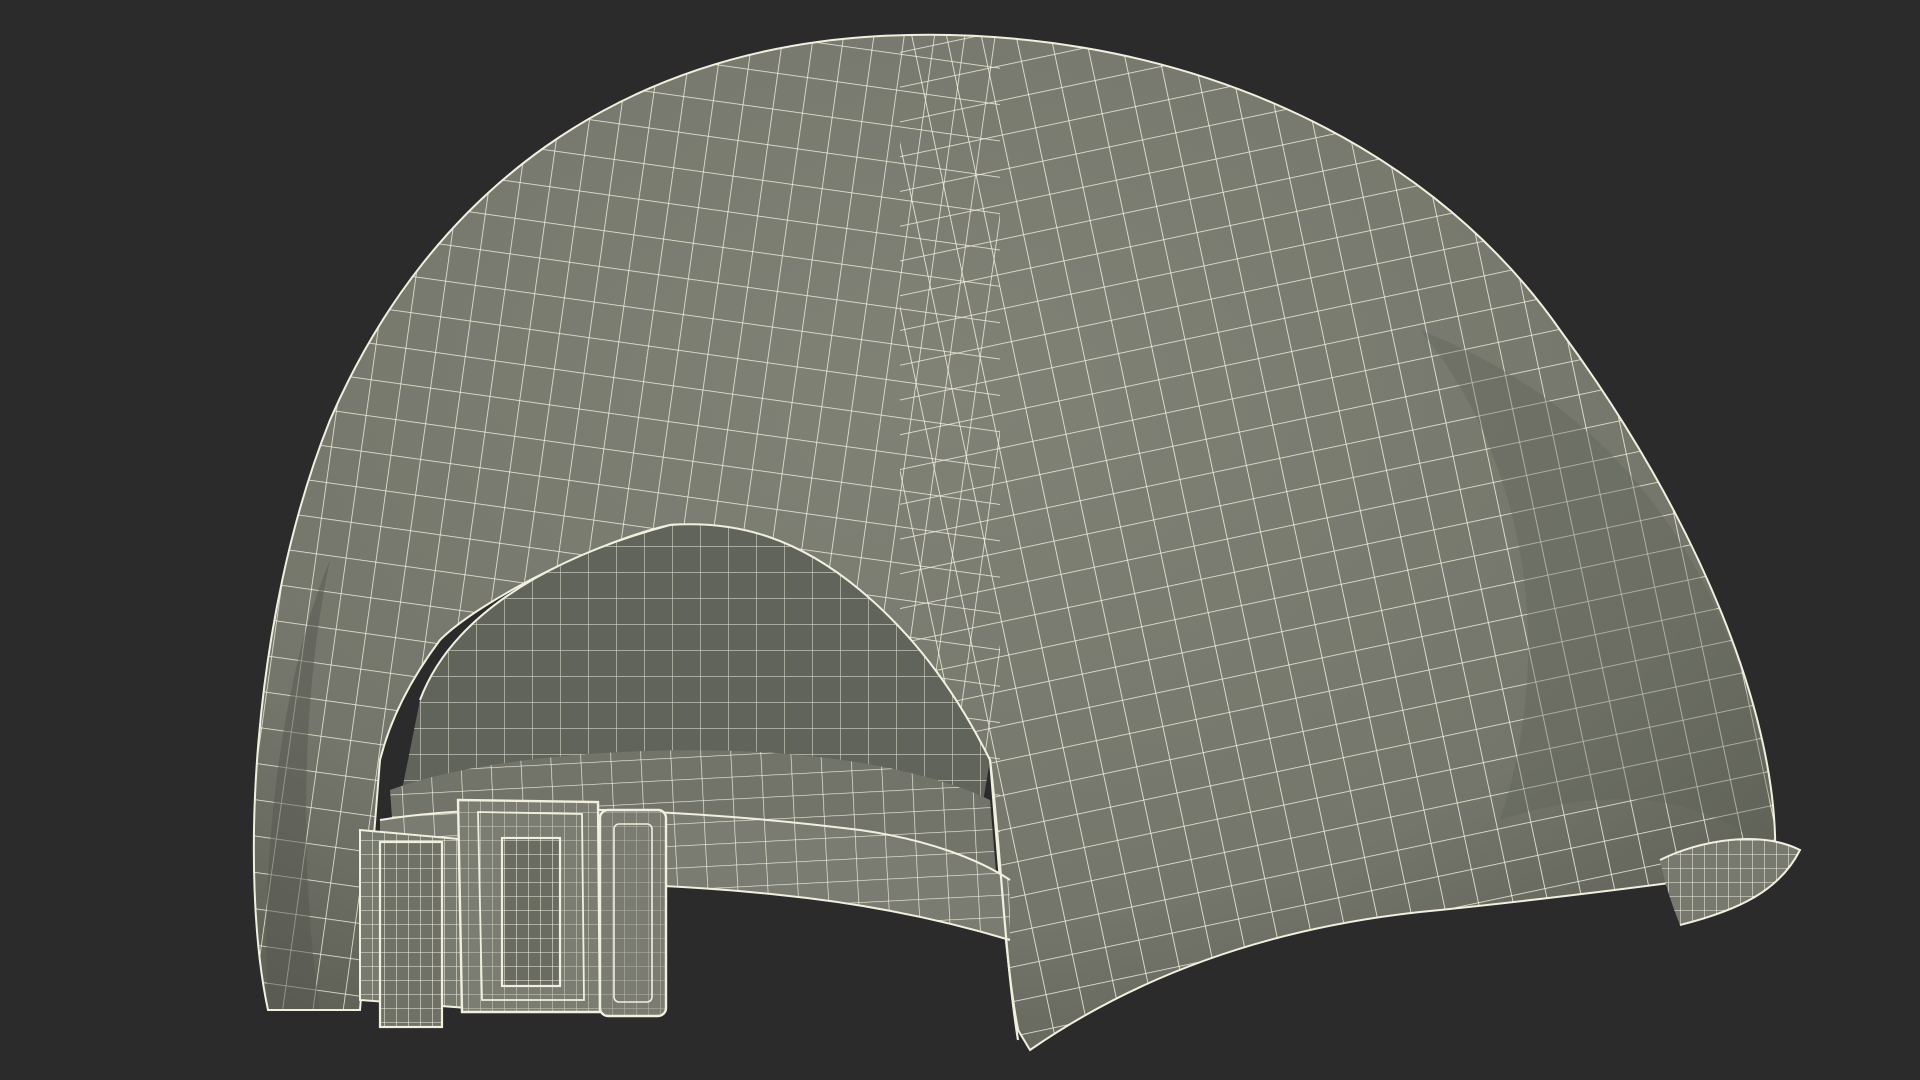 The height and width of the screenshot is (1080, 1920). Describe the element at coordinates (529, 906) in the screenshot. I see `strap-buckle` at that location.